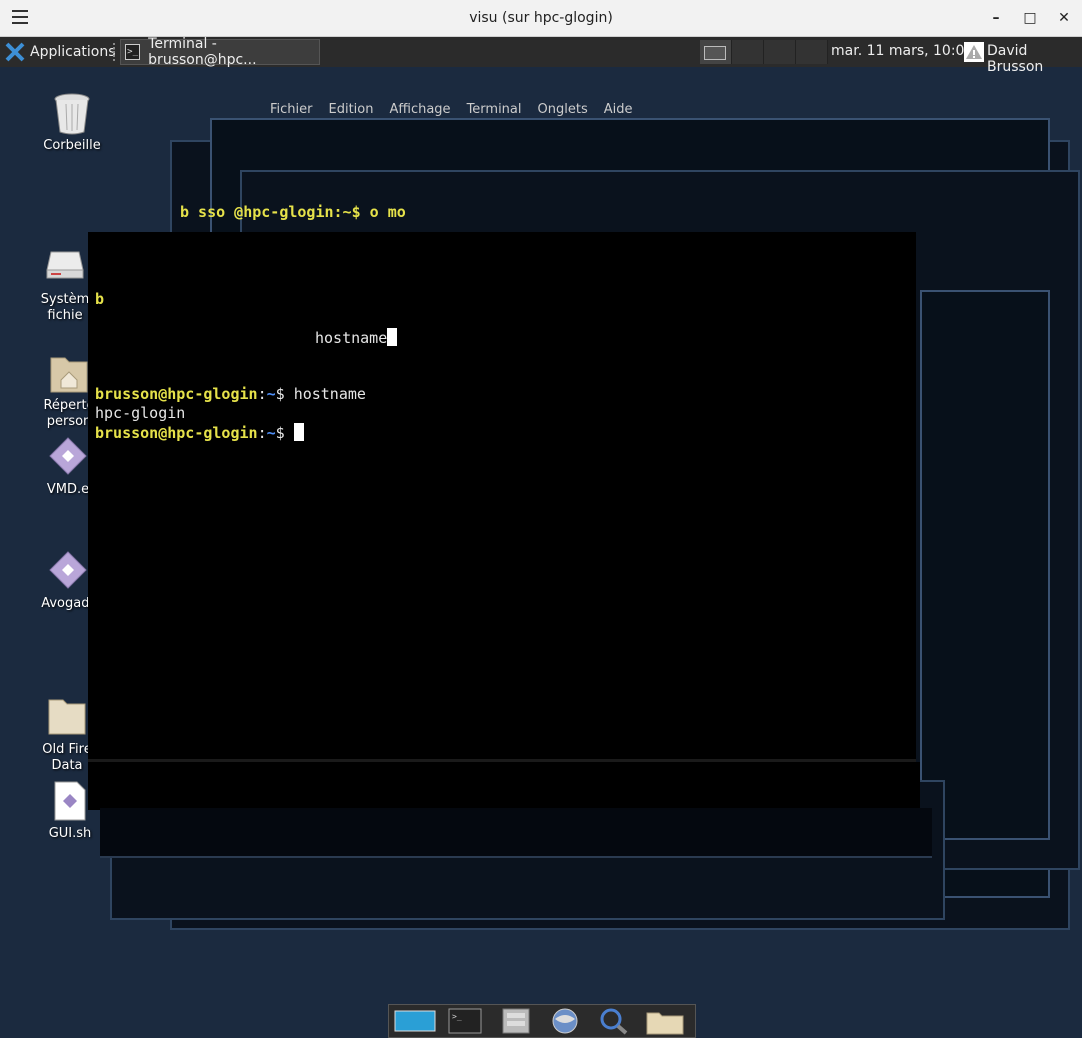 Image resolution: width=1082 pixels, height=1038 pixels. What do you see at coordinates (542, 1021) in the screenshot?
I see `bottom-dock: >_` at bounding box center [542, 1021].